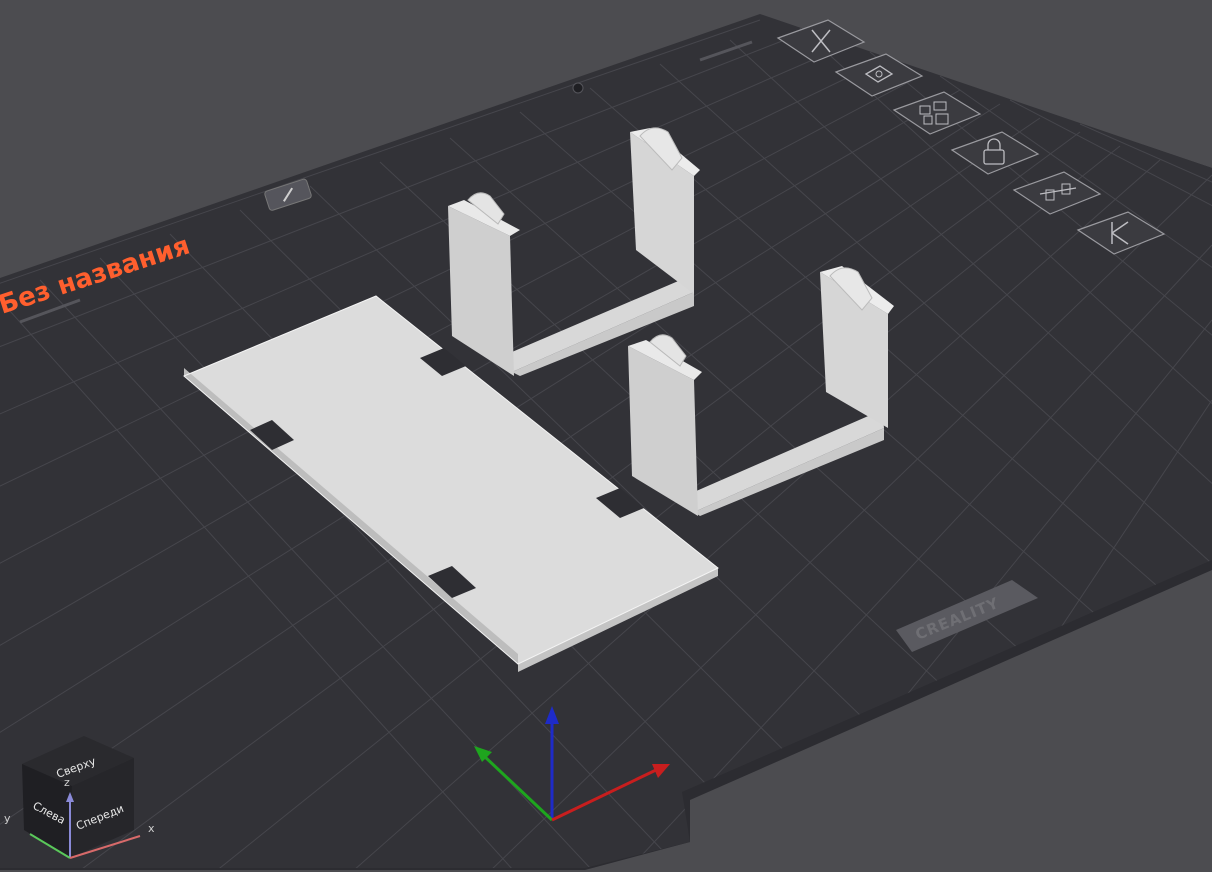 This screenshot has width=1212, height=872. What do you see at coordinates (578, 88) in the screenshot?
I see `plate-hole` at bounding box center [578, 88].